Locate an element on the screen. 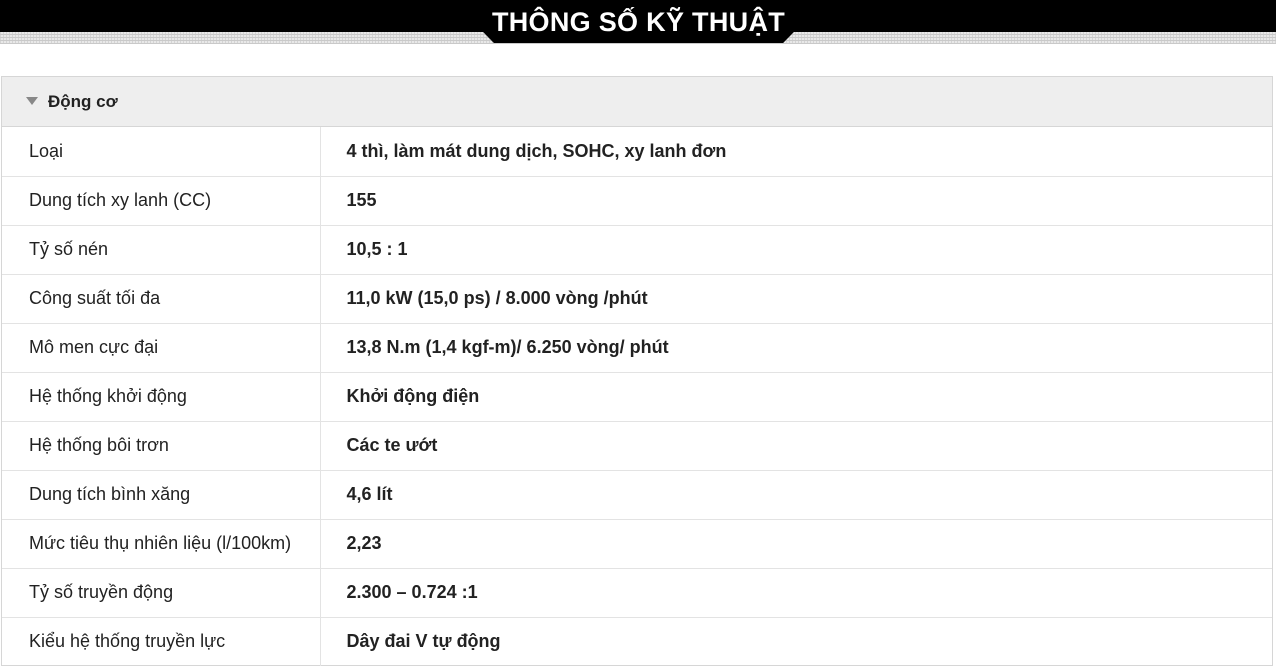 The width and height of the screenshot is (1276, 668). spec-label: Dung tích xy lanh (CC) is located at coordinates (161, 201).